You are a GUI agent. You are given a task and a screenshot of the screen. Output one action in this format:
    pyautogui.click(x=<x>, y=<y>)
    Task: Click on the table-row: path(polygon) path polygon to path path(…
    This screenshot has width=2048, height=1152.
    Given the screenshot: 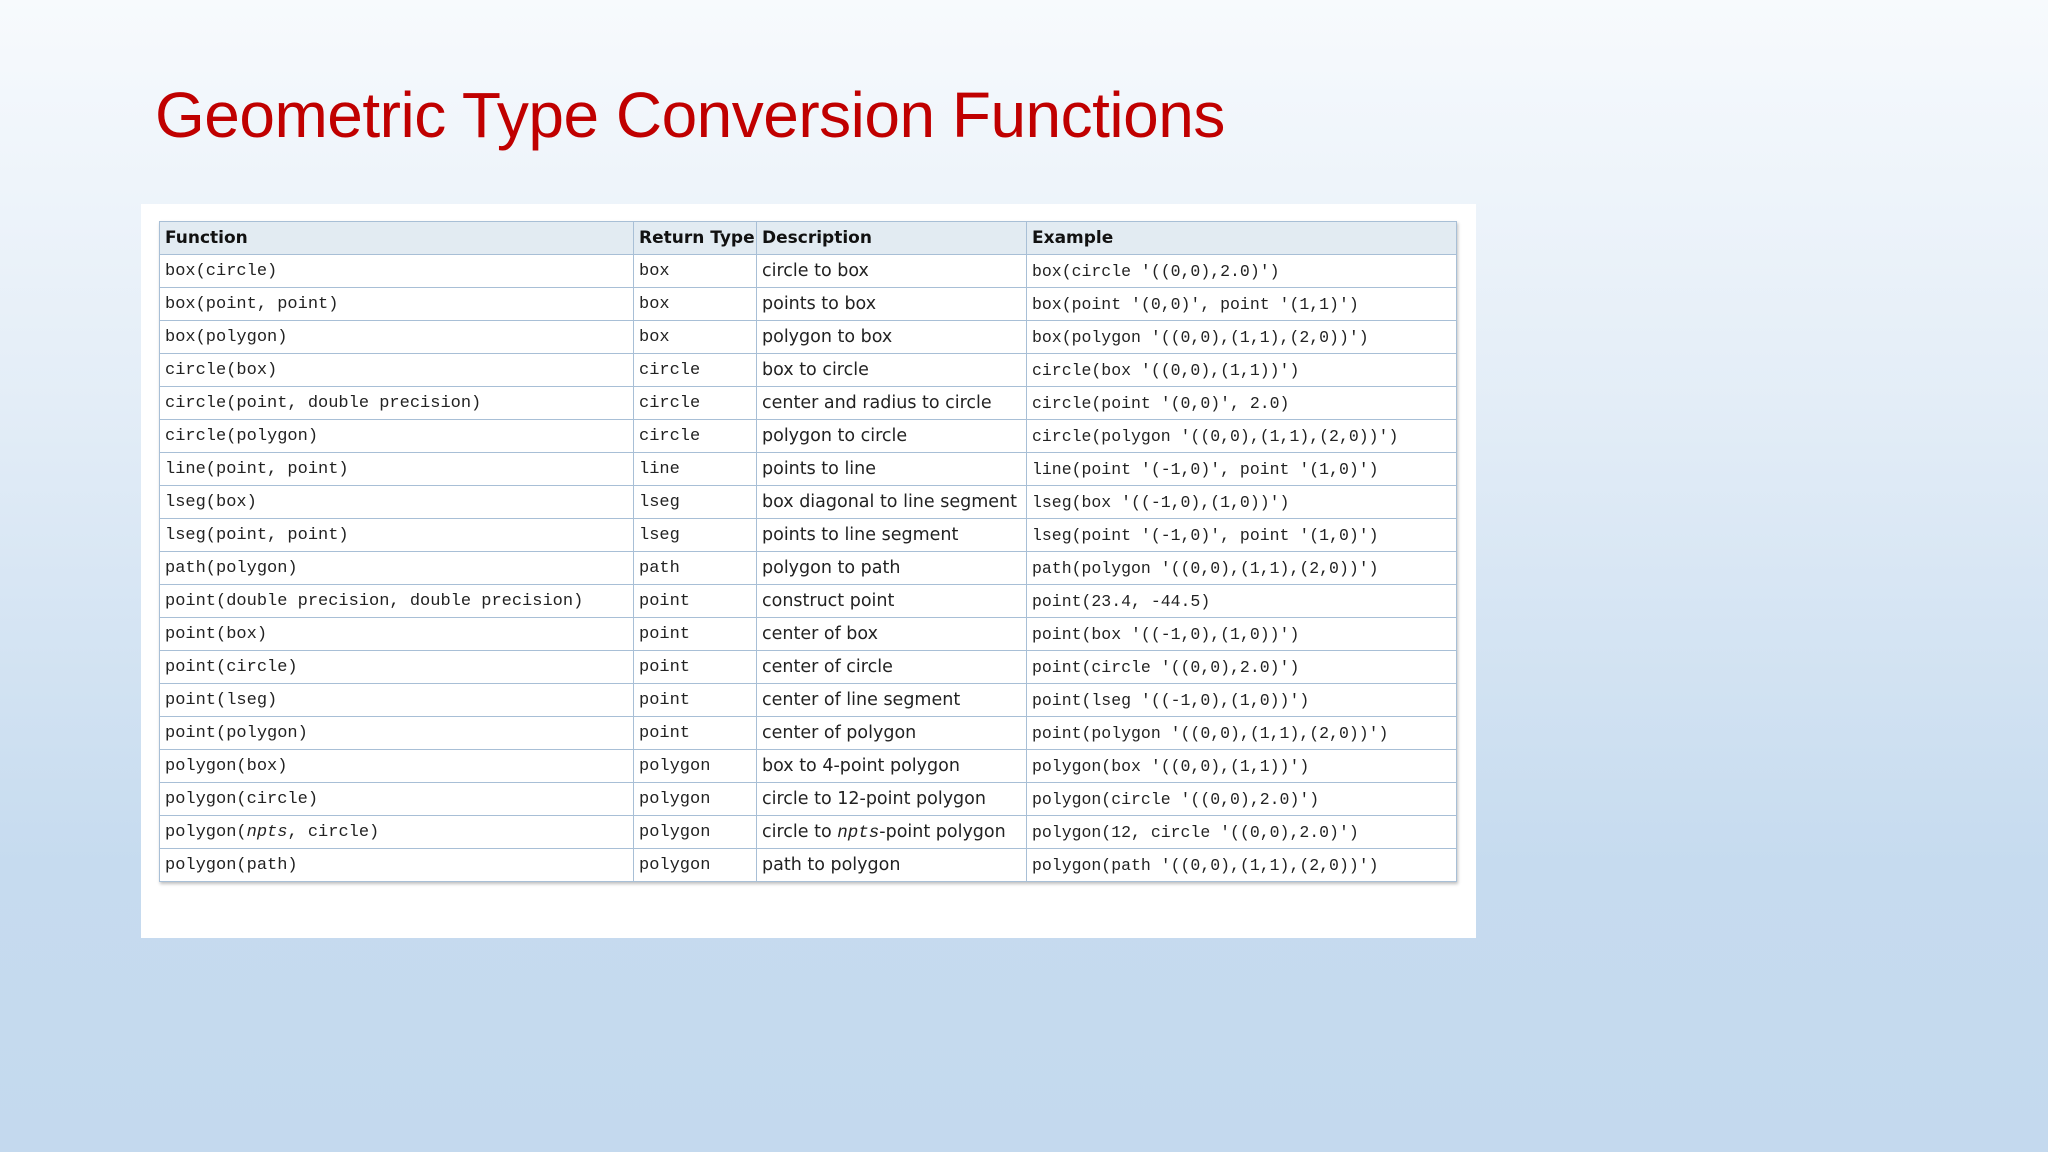 What is the action you would take?
    pyautogui.click(x=808, y=568)
    